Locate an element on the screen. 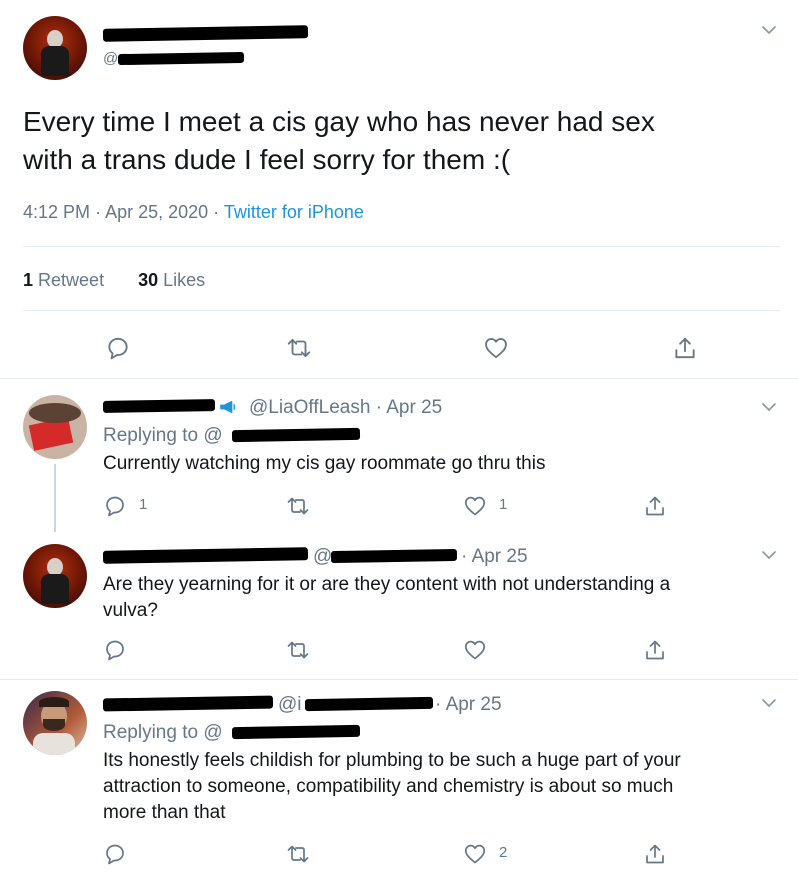 The height and width of the screenshot is (880, 798). reply-text-line-3: more than that is located at coordinates (164, 812).